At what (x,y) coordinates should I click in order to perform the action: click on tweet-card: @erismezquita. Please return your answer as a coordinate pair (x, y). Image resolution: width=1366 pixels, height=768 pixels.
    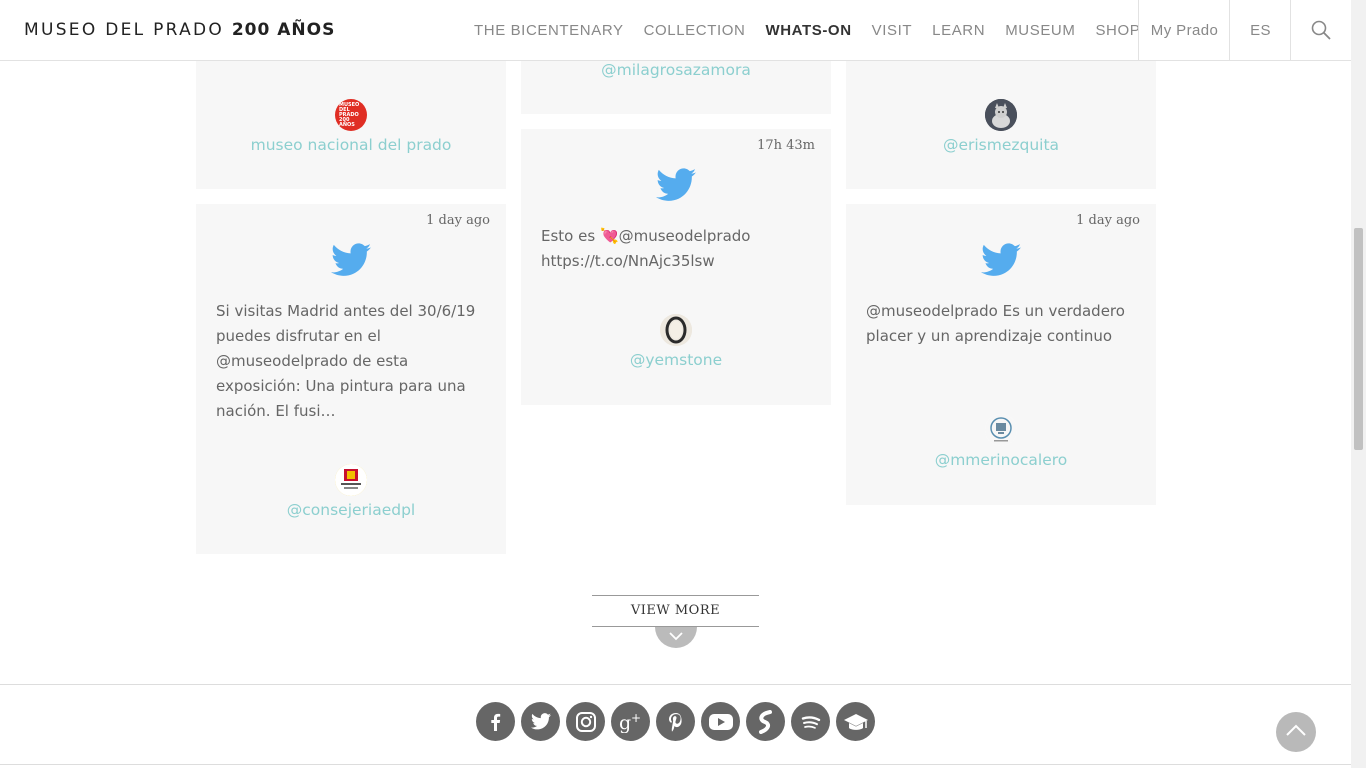
    Looking at the image, I should click on (1001, 124).